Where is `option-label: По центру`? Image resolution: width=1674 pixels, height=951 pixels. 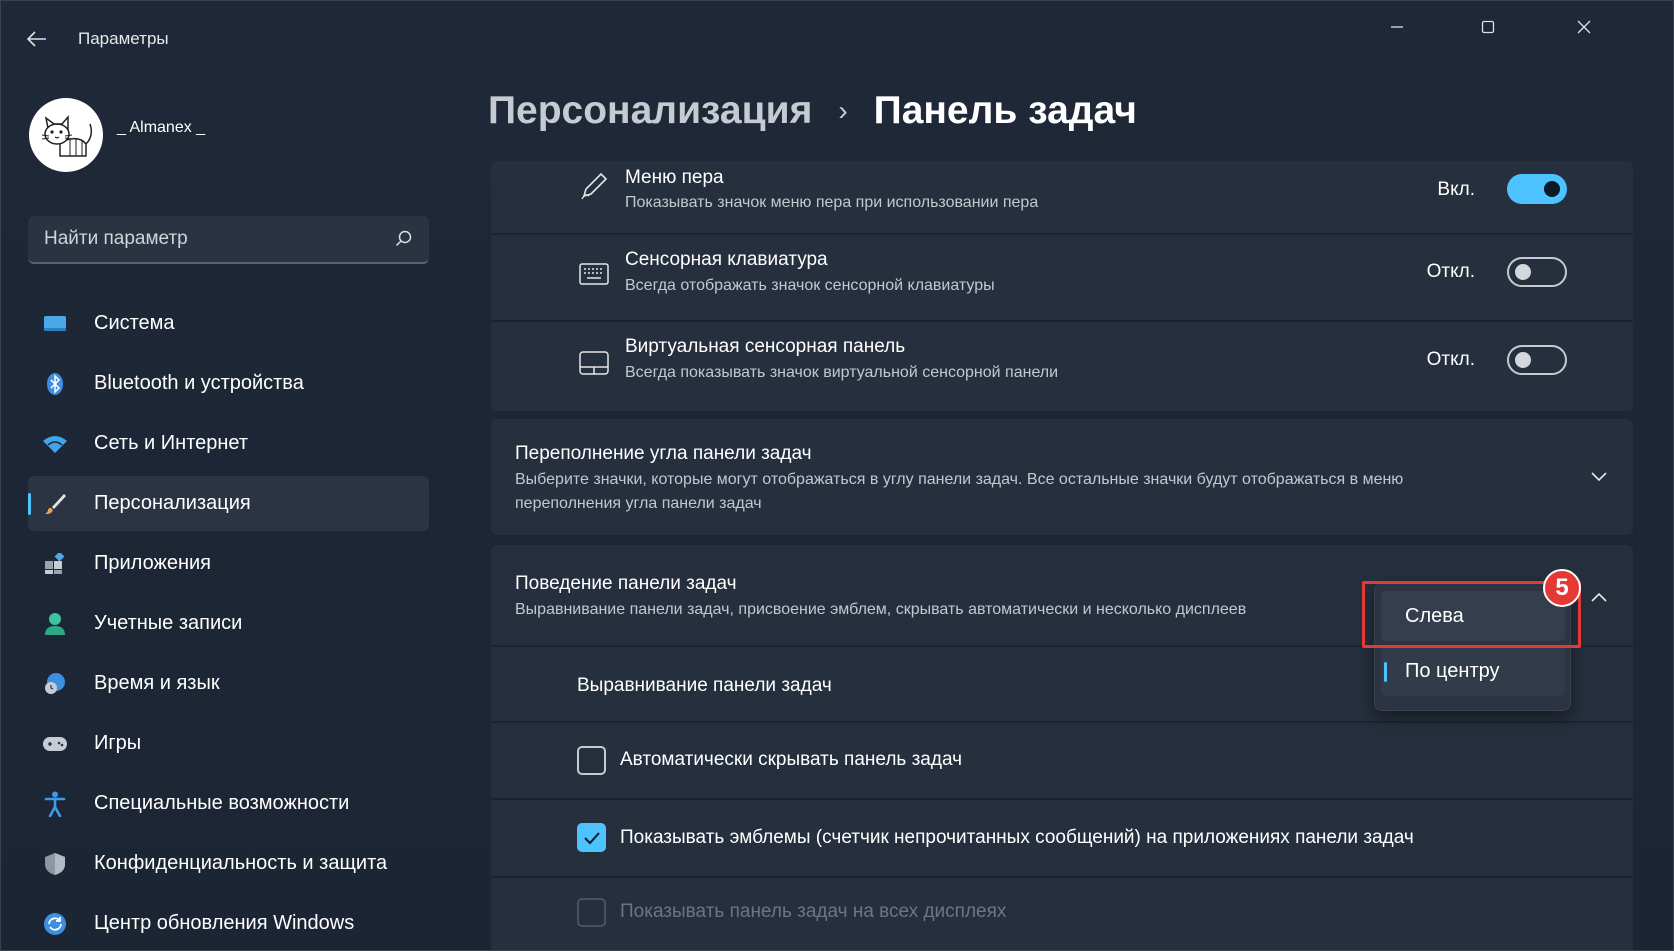
option-label: По центру is located at coordinates (1452, 670).